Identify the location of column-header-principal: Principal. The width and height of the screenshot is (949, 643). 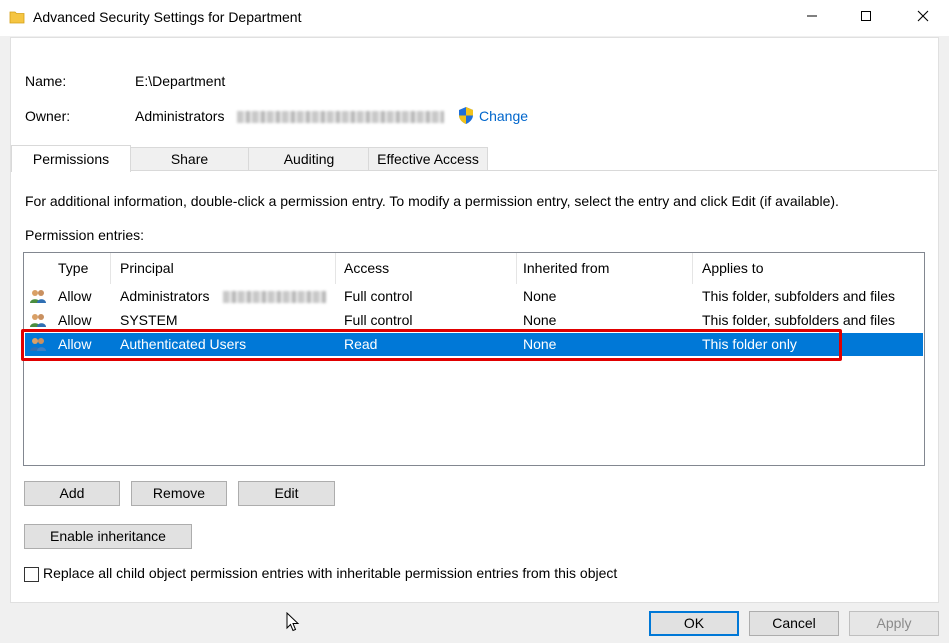
(147, 268).